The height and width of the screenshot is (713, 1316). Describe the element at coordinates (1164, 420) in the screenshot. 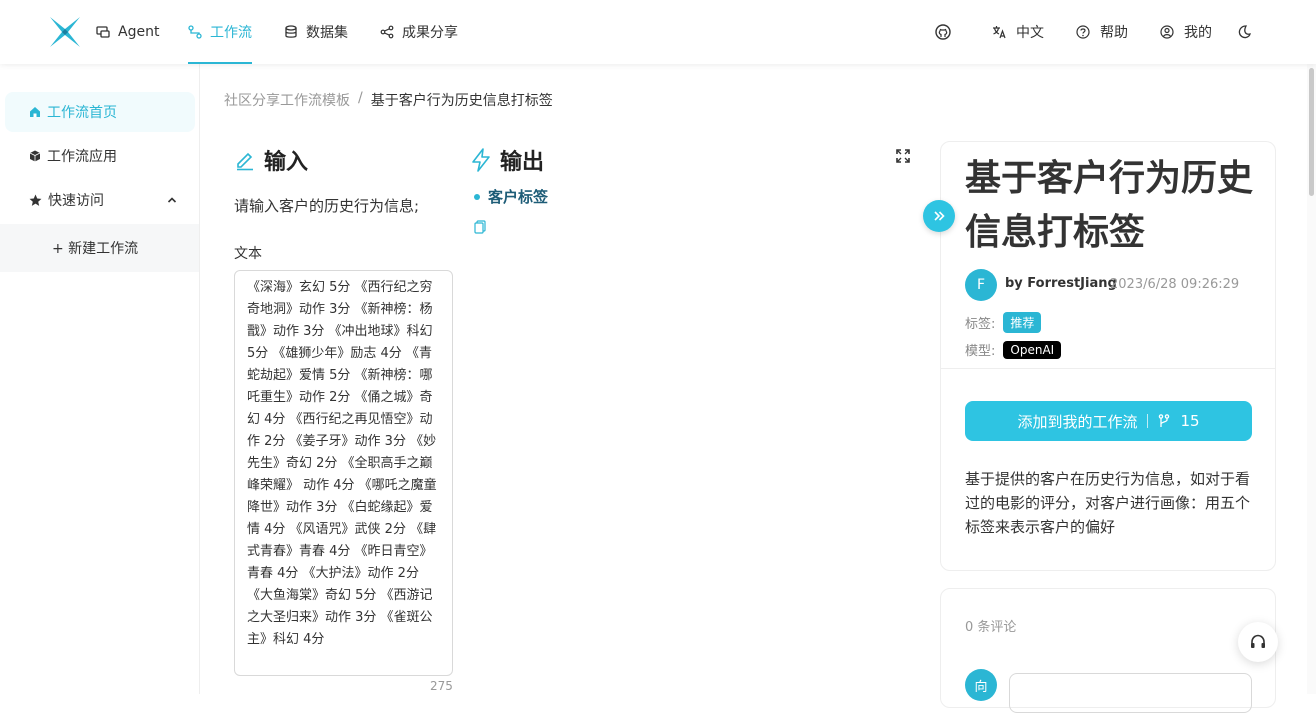

I see `fork-icon` at that location.